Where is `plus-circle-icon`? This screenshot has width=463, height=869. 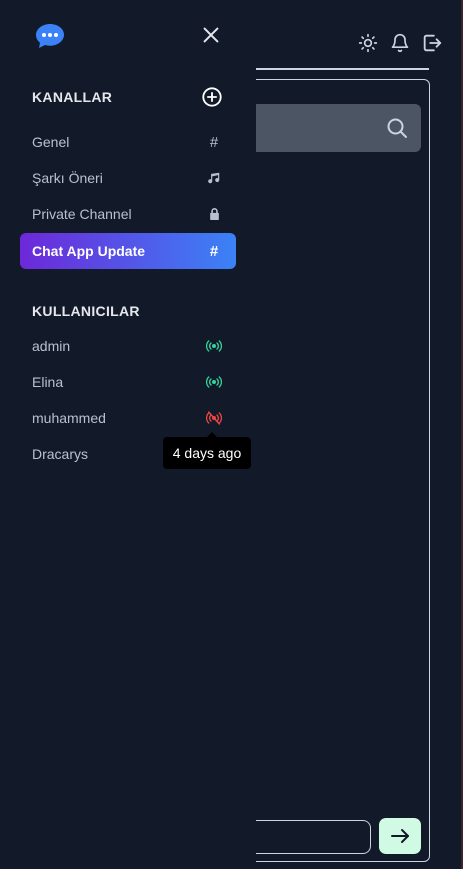
plus-circle-icon is located at coordinates (212, 97).